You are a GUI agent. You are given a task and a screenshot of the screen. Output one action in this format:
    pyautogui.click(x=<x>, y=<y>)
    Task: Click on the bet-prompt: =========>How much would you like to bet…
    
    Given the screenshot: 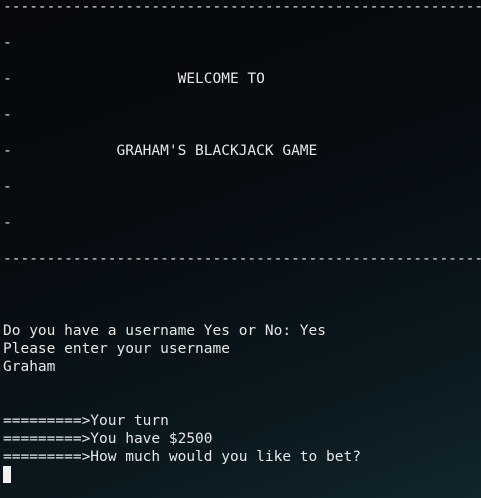 What is the action you would take?
    pyautogui.click(x=182, y=457)
    